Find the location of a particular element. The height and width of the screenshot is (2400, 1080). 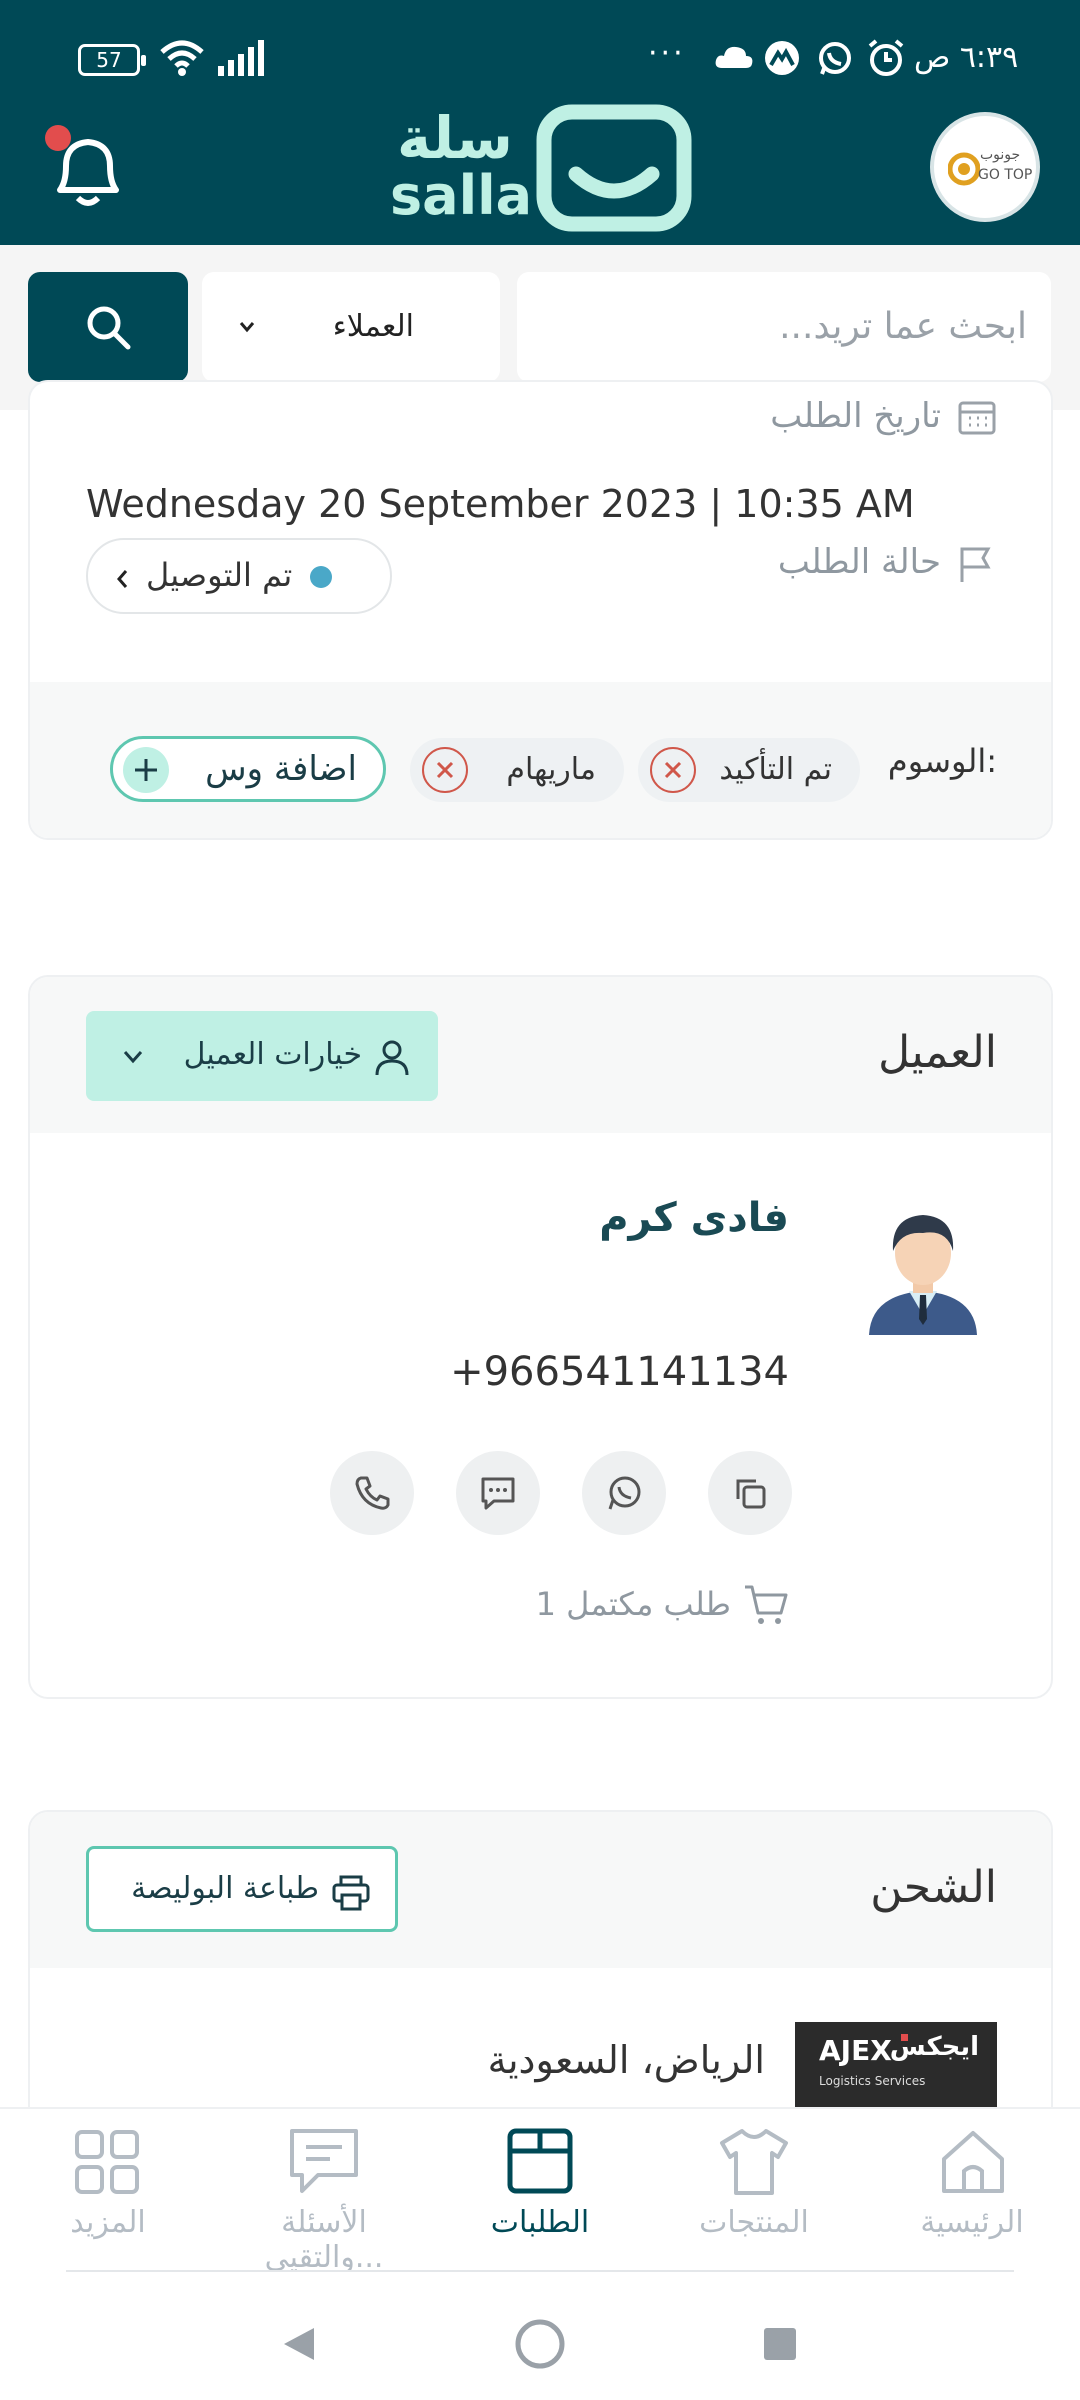

copy-phone-button is located at coordinates (750, 1493).